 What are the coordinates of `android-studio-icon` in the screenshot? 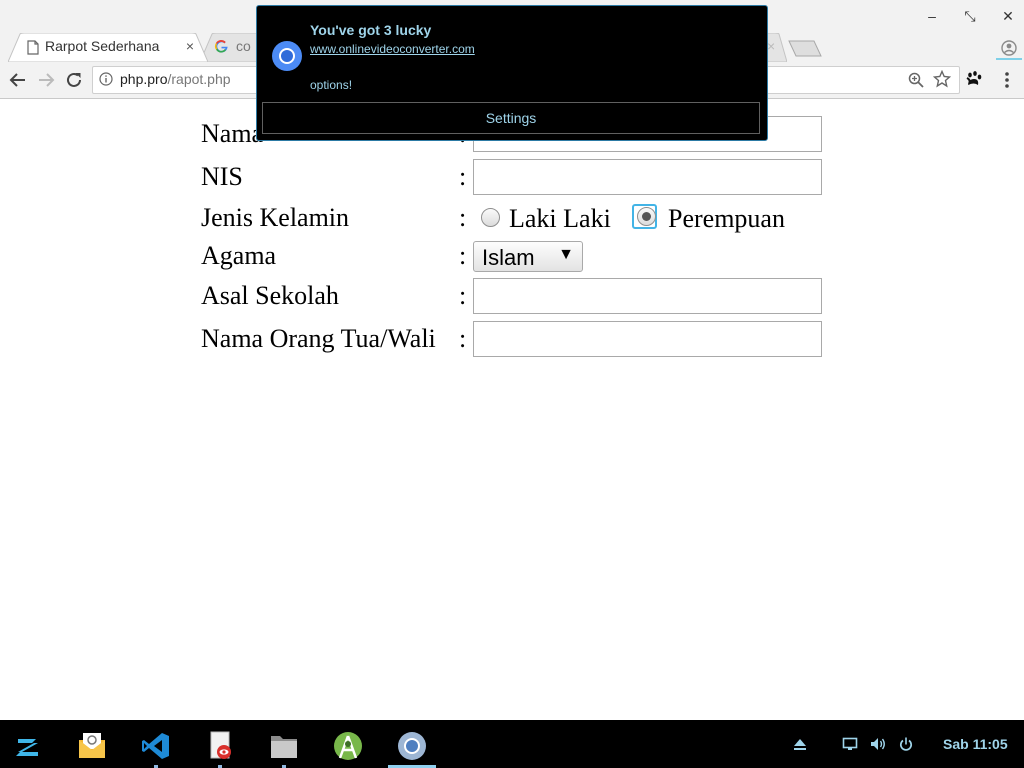 It's located at (348, 746).